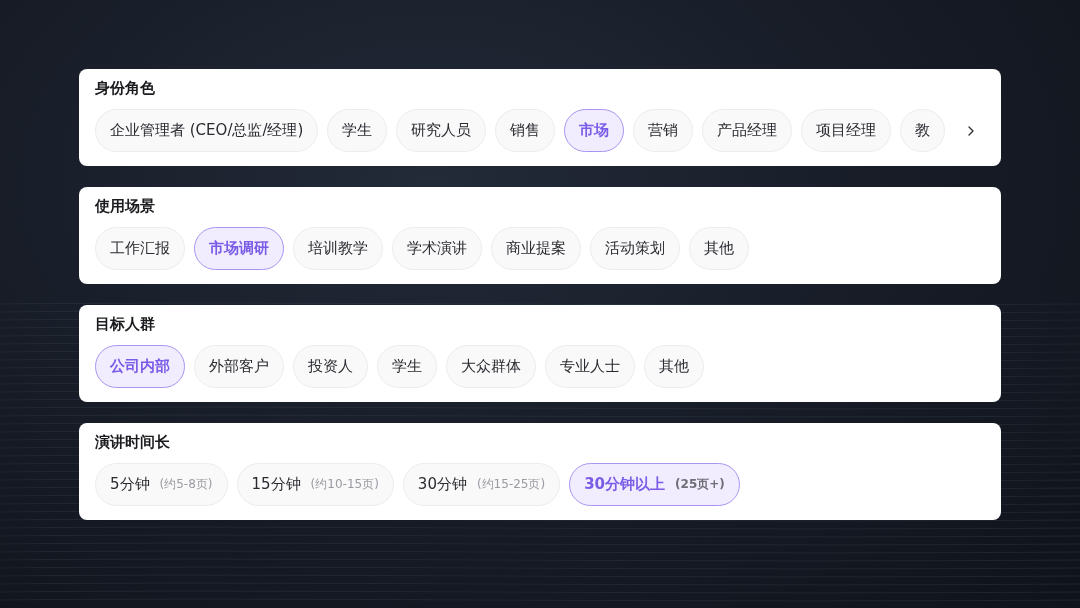 The image size is (1080, 608). What do you see at coordinates (441, 130) in the screenshot?
I see `option-chip: 研究人员` at bounding box center [441, 130].